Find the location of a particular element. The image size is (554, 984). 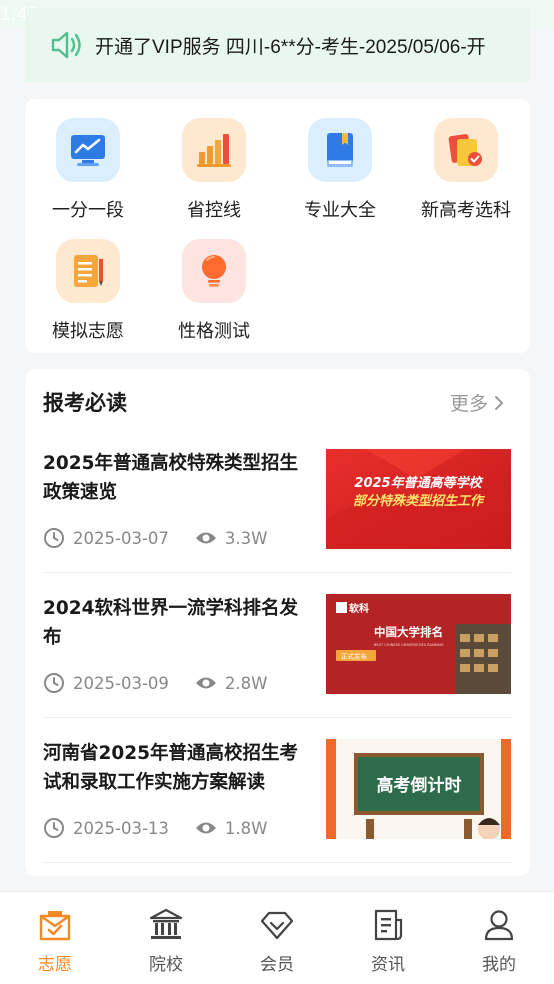

tab-profile: 我的 is located at coordinates (499, 938).